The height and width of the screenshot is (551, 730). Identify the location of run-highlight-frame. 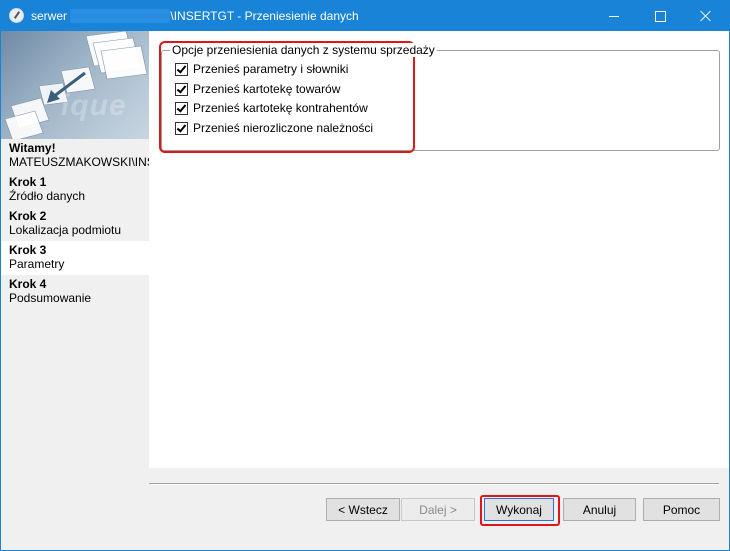
(520, 510).